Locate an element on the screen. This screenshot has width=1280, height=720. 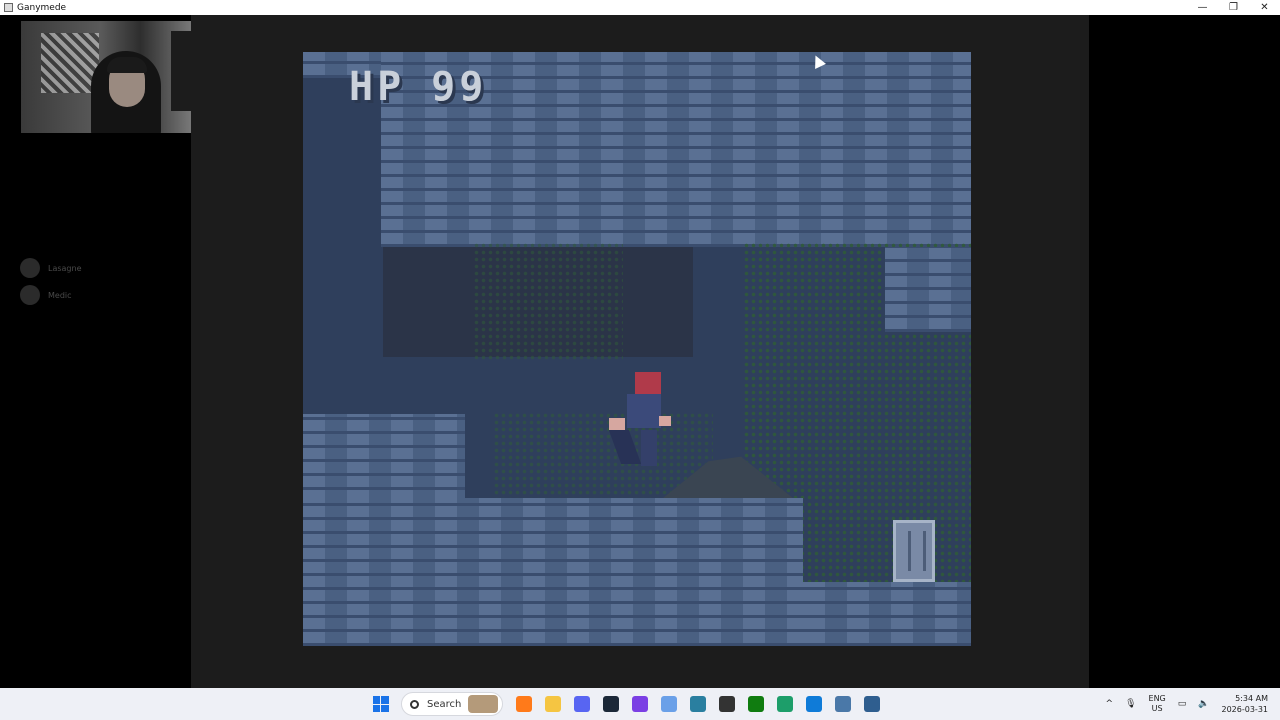
restore-button: ❐ is located at coordinates (1233, 7).